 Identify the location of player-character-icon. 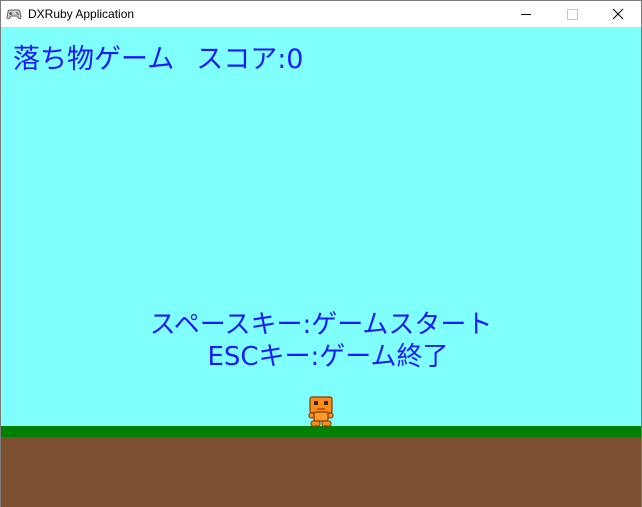
(321, 411).